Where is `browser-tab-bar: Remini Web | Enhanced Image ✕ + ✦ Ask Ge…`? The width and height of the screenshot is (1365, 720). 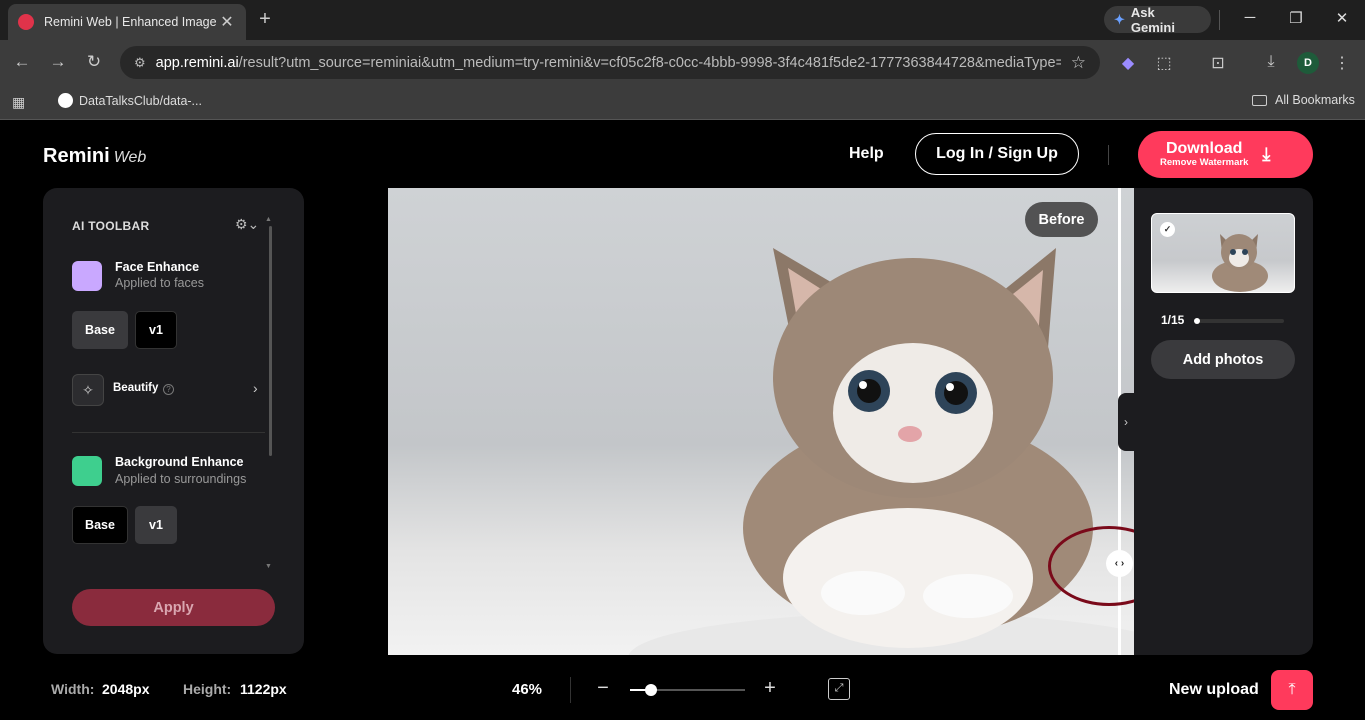
browser-tab-bar: Remini Web | Enhanced Image ✕ + ✦ Ask Ge… is located at coordinates (682, 20).